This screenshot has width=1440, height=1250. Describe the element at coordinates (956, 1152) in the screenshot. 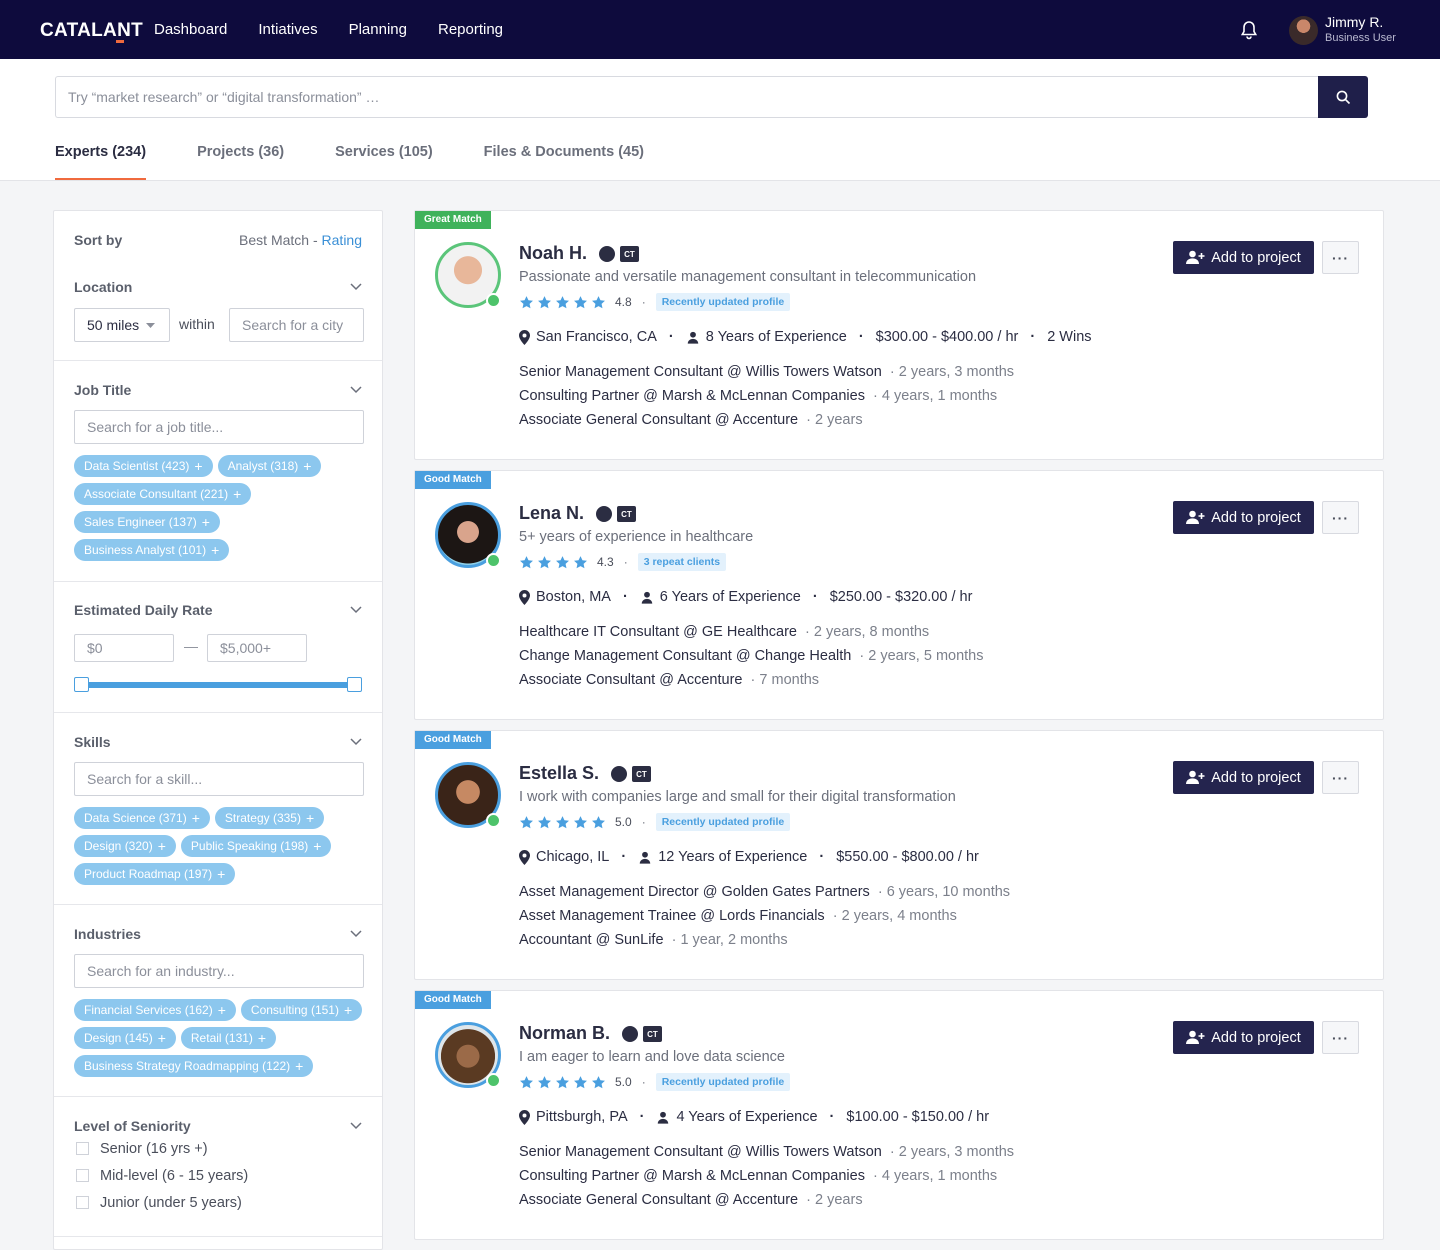

I see `history-duration: 2 years, 3 months` at that location.